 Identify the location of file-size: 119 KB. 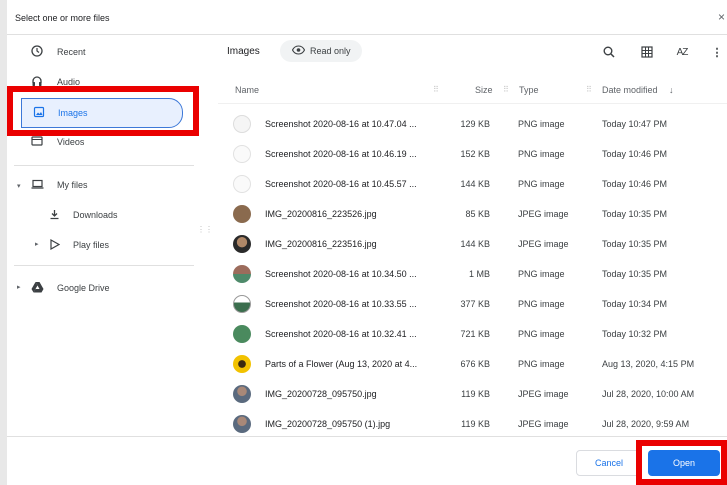
(475, 394).